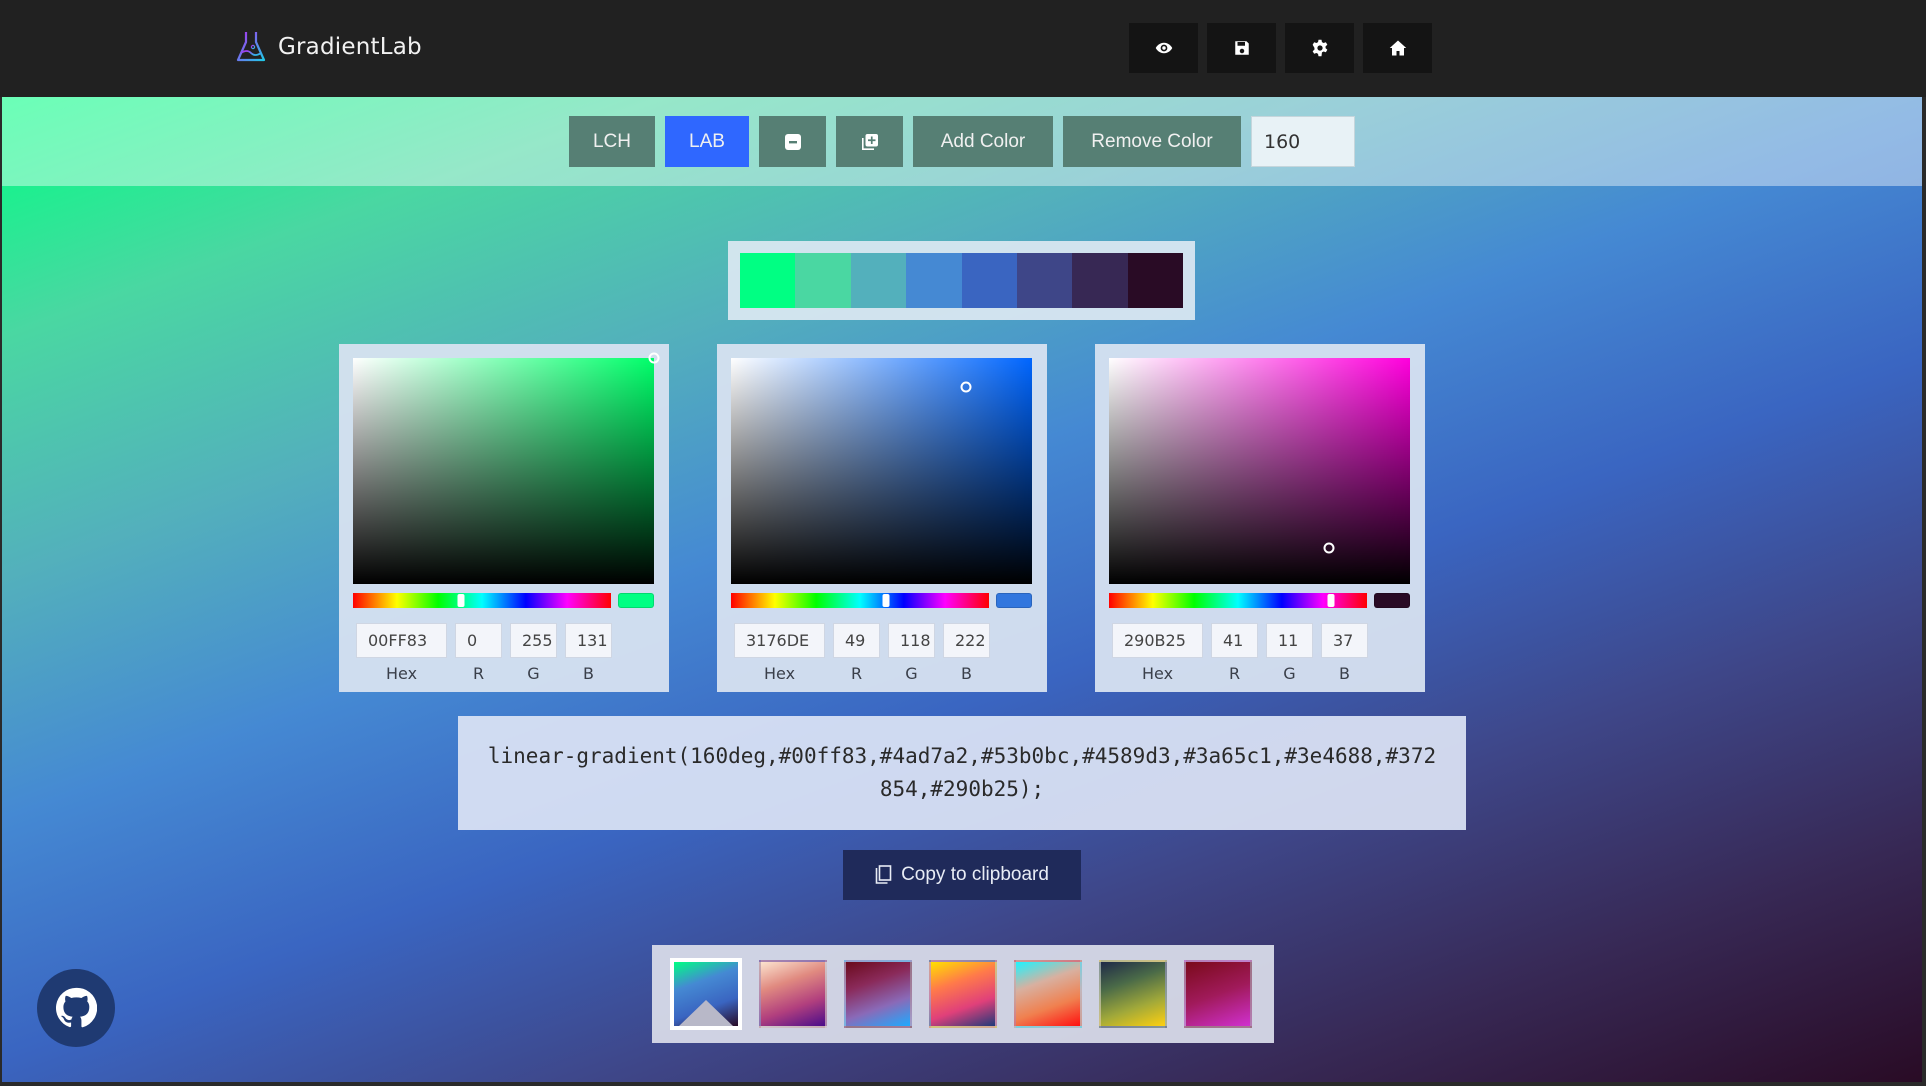 The height and width of the screenshot is (1086, 1926). I want to click on minus-square-icon, so click(792, 141).